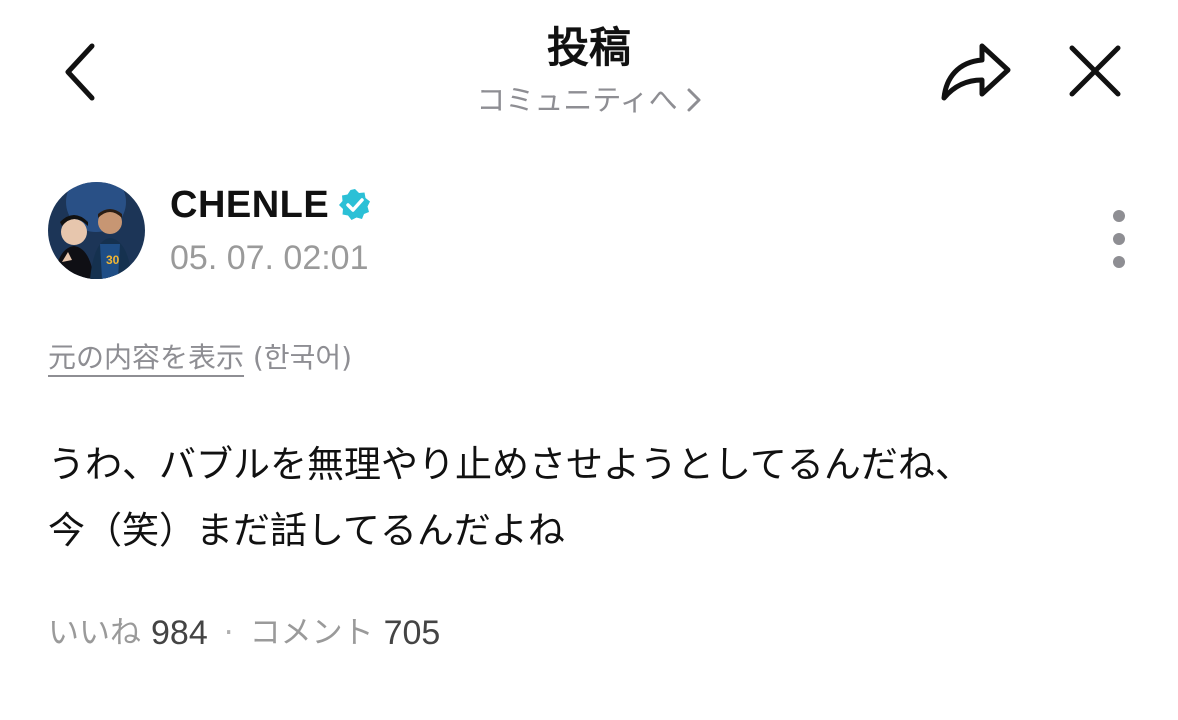 The image size is (1178, 720). Describe the element at coordinates (355, 204) in the screenshot. I see `verified-badge-icon` at that location.